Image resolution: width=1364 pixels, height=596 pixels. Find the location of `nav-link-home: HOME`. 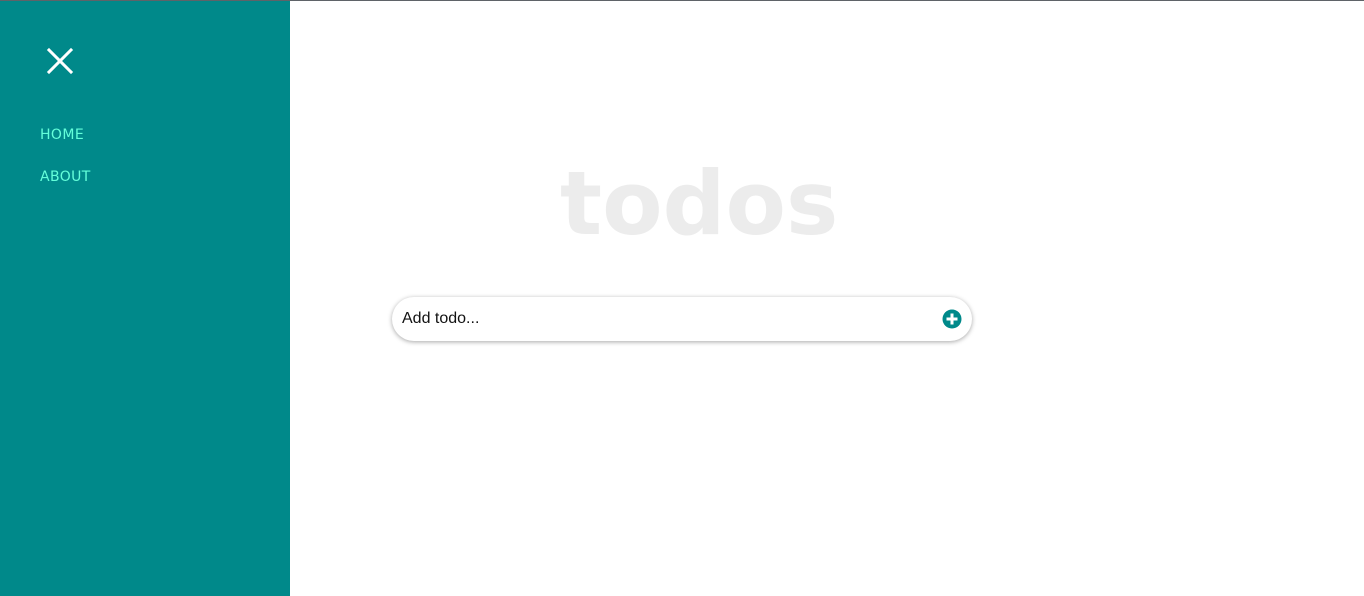

nav-link-home: HOME is located at coordinates (62, 135).